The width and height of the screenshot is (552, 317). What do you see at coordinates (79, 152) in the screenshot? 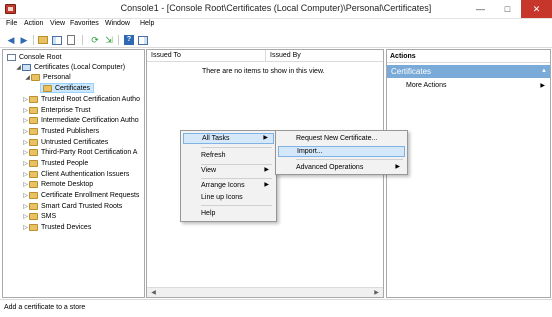
I see `tree-item-third-party-root: ▷ Third-Party Root Certification A` at bounding box center [79, 152].